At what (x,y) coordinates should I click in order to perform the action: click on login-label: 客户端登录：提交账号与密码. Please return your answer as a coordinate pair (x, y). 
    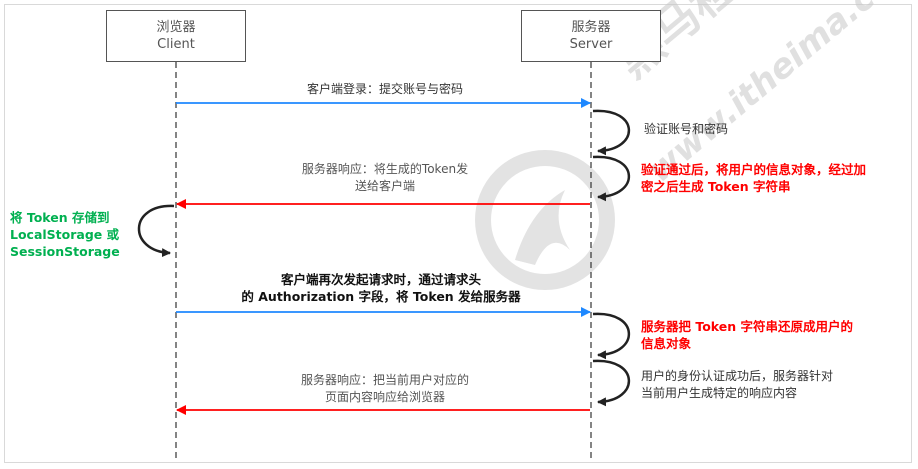
    Looking at the image, I should click on (384, 89).